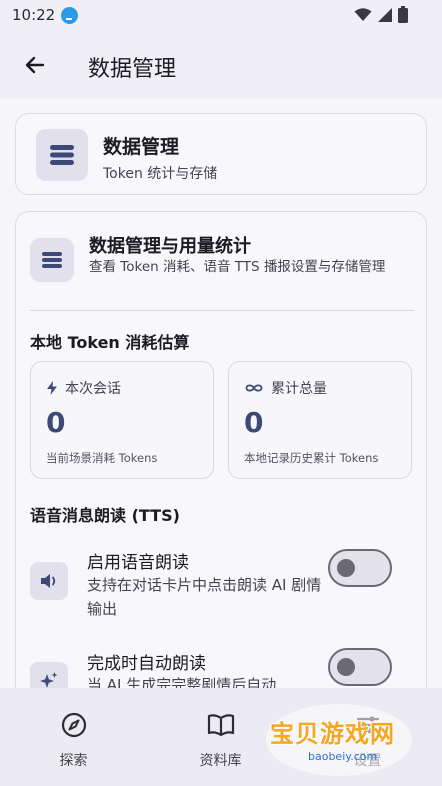 The width and height of the screenshot is (442, 786). I want to click on tts-auto-description: 当 AI 生成完完整剧情后自动, so click(182, 682).